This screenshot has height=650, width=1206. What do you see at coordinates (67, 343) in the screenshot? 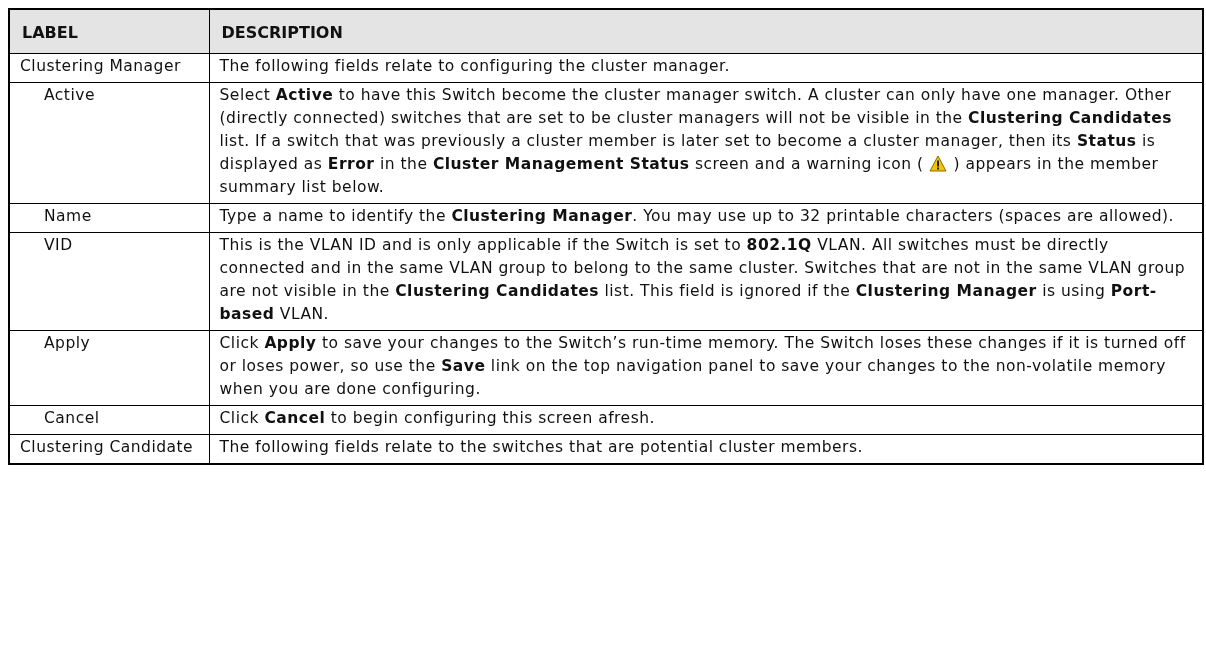
I see `label-text: Apply` at bounding box center [67, 343].